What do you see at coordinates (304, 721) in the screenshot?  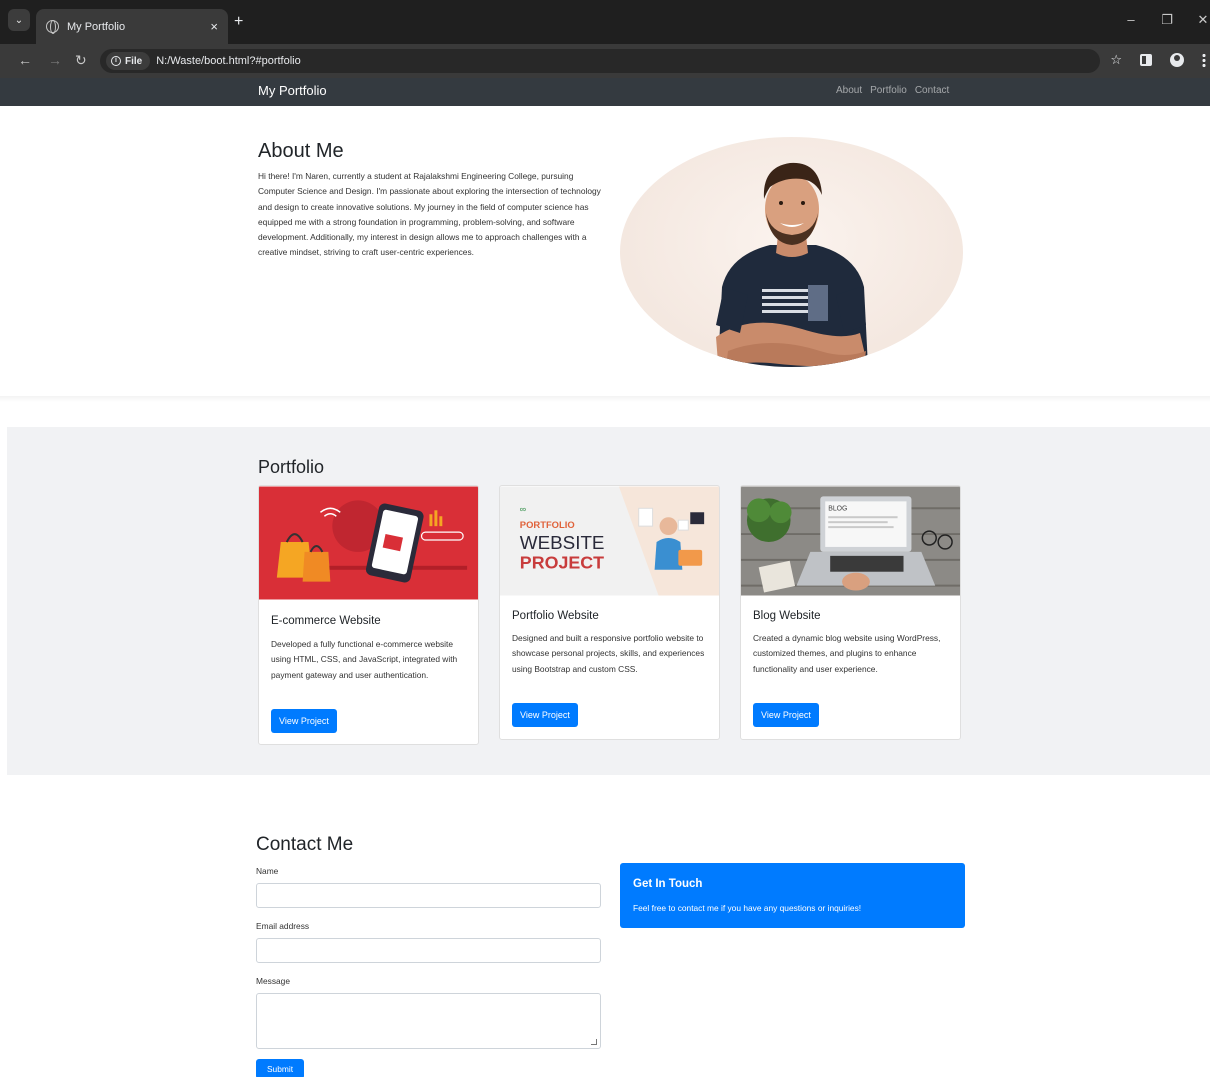 I see `view-project-button-ecommerce: View Project` at bounding box center [304, 721].